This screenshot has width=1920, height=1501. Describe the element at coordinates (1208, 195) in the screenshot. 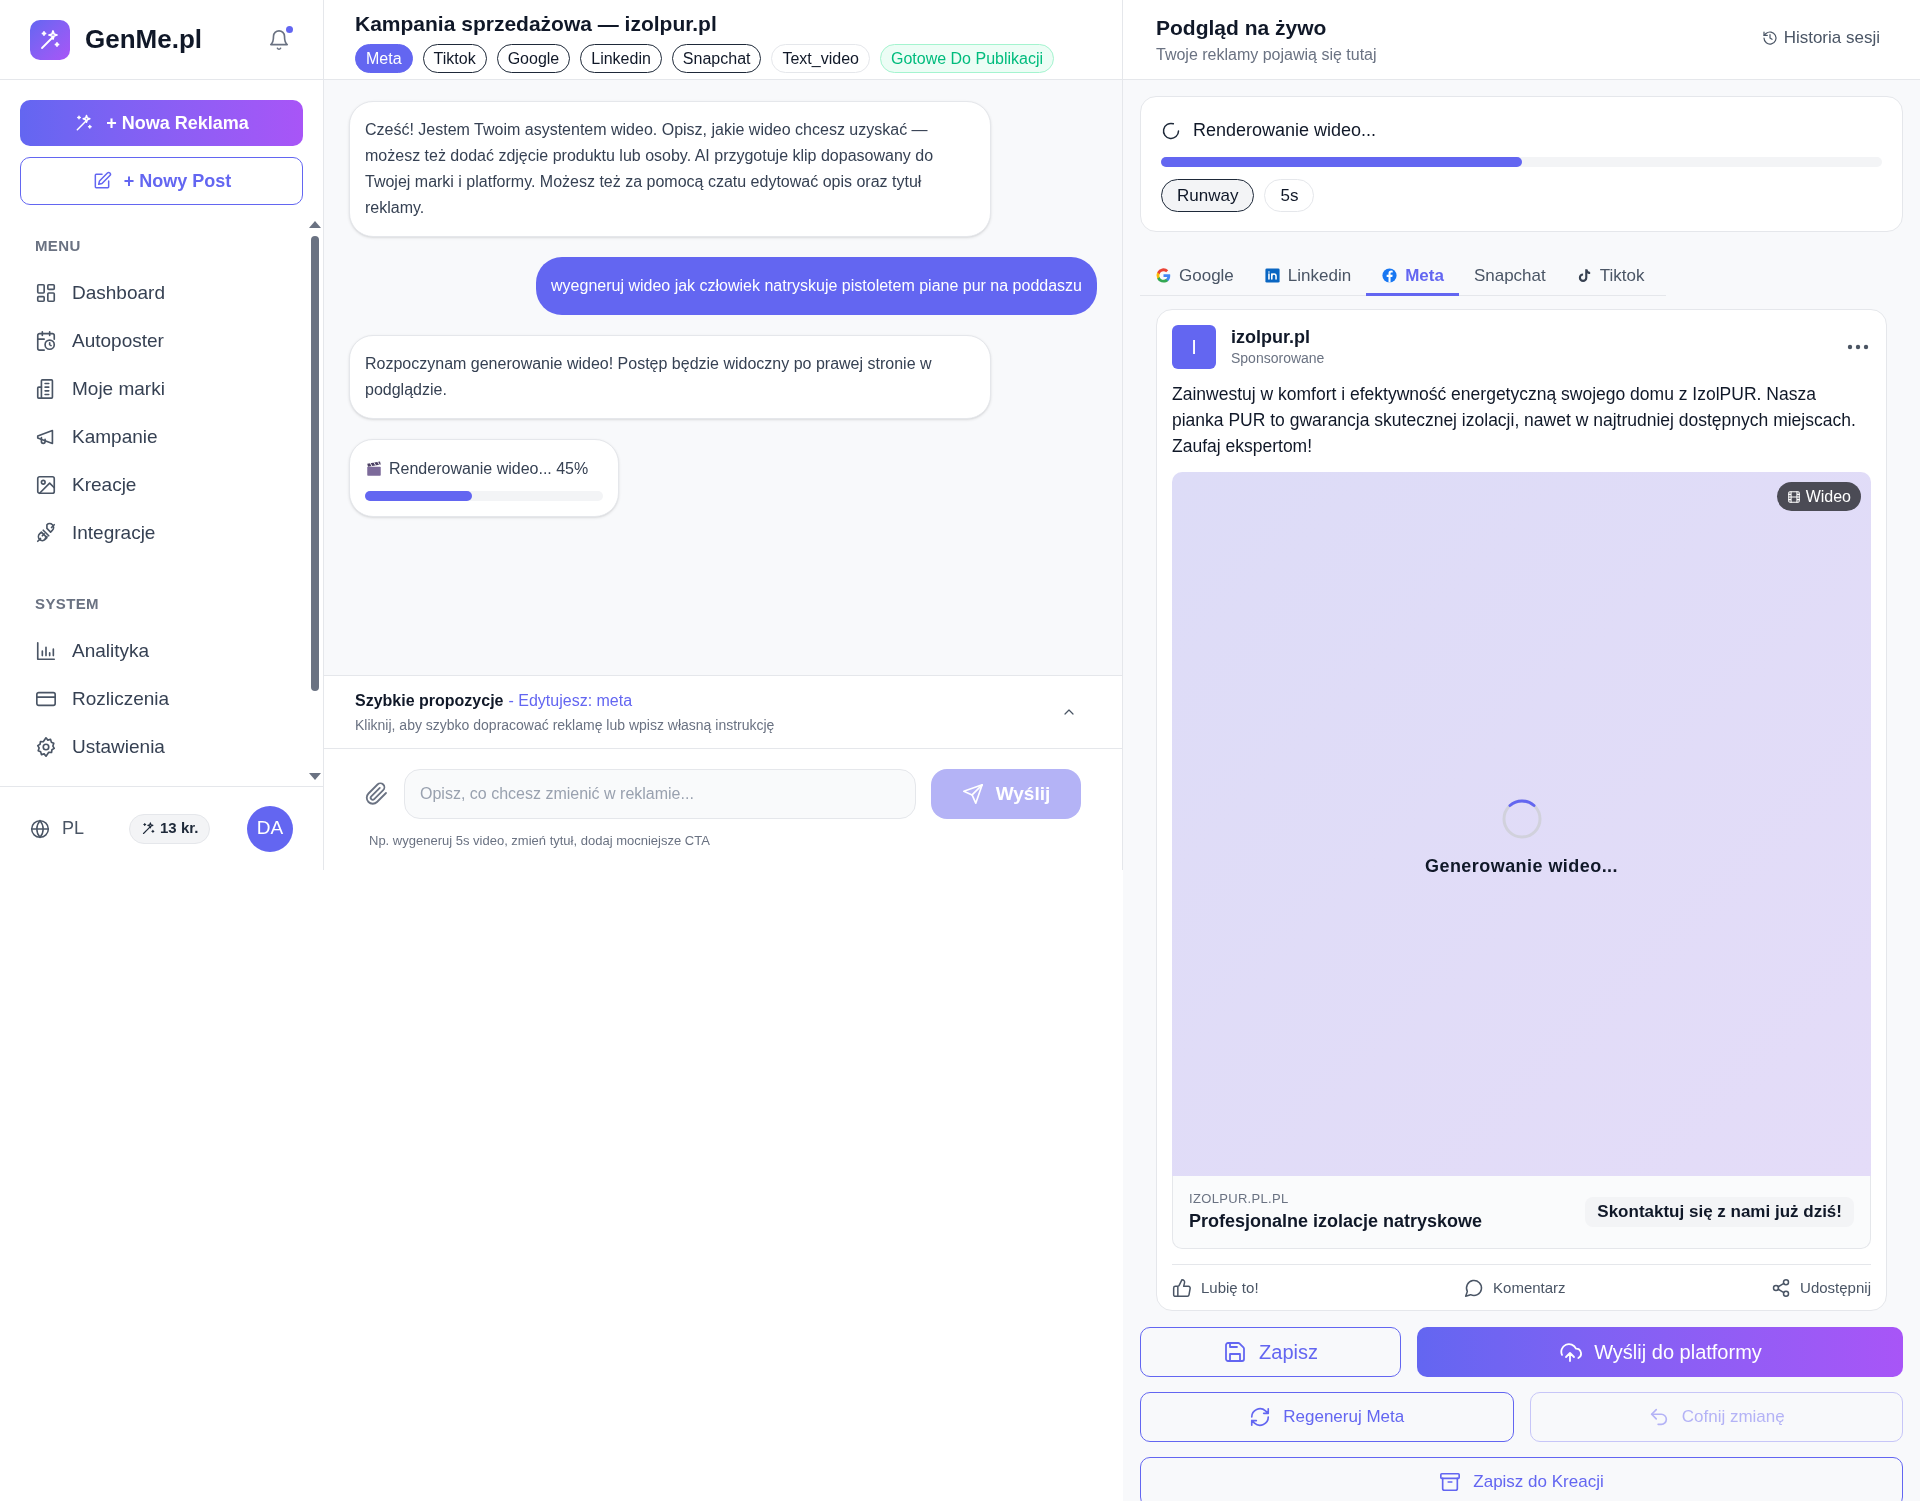

I see `render-chip: Runway` at that location.